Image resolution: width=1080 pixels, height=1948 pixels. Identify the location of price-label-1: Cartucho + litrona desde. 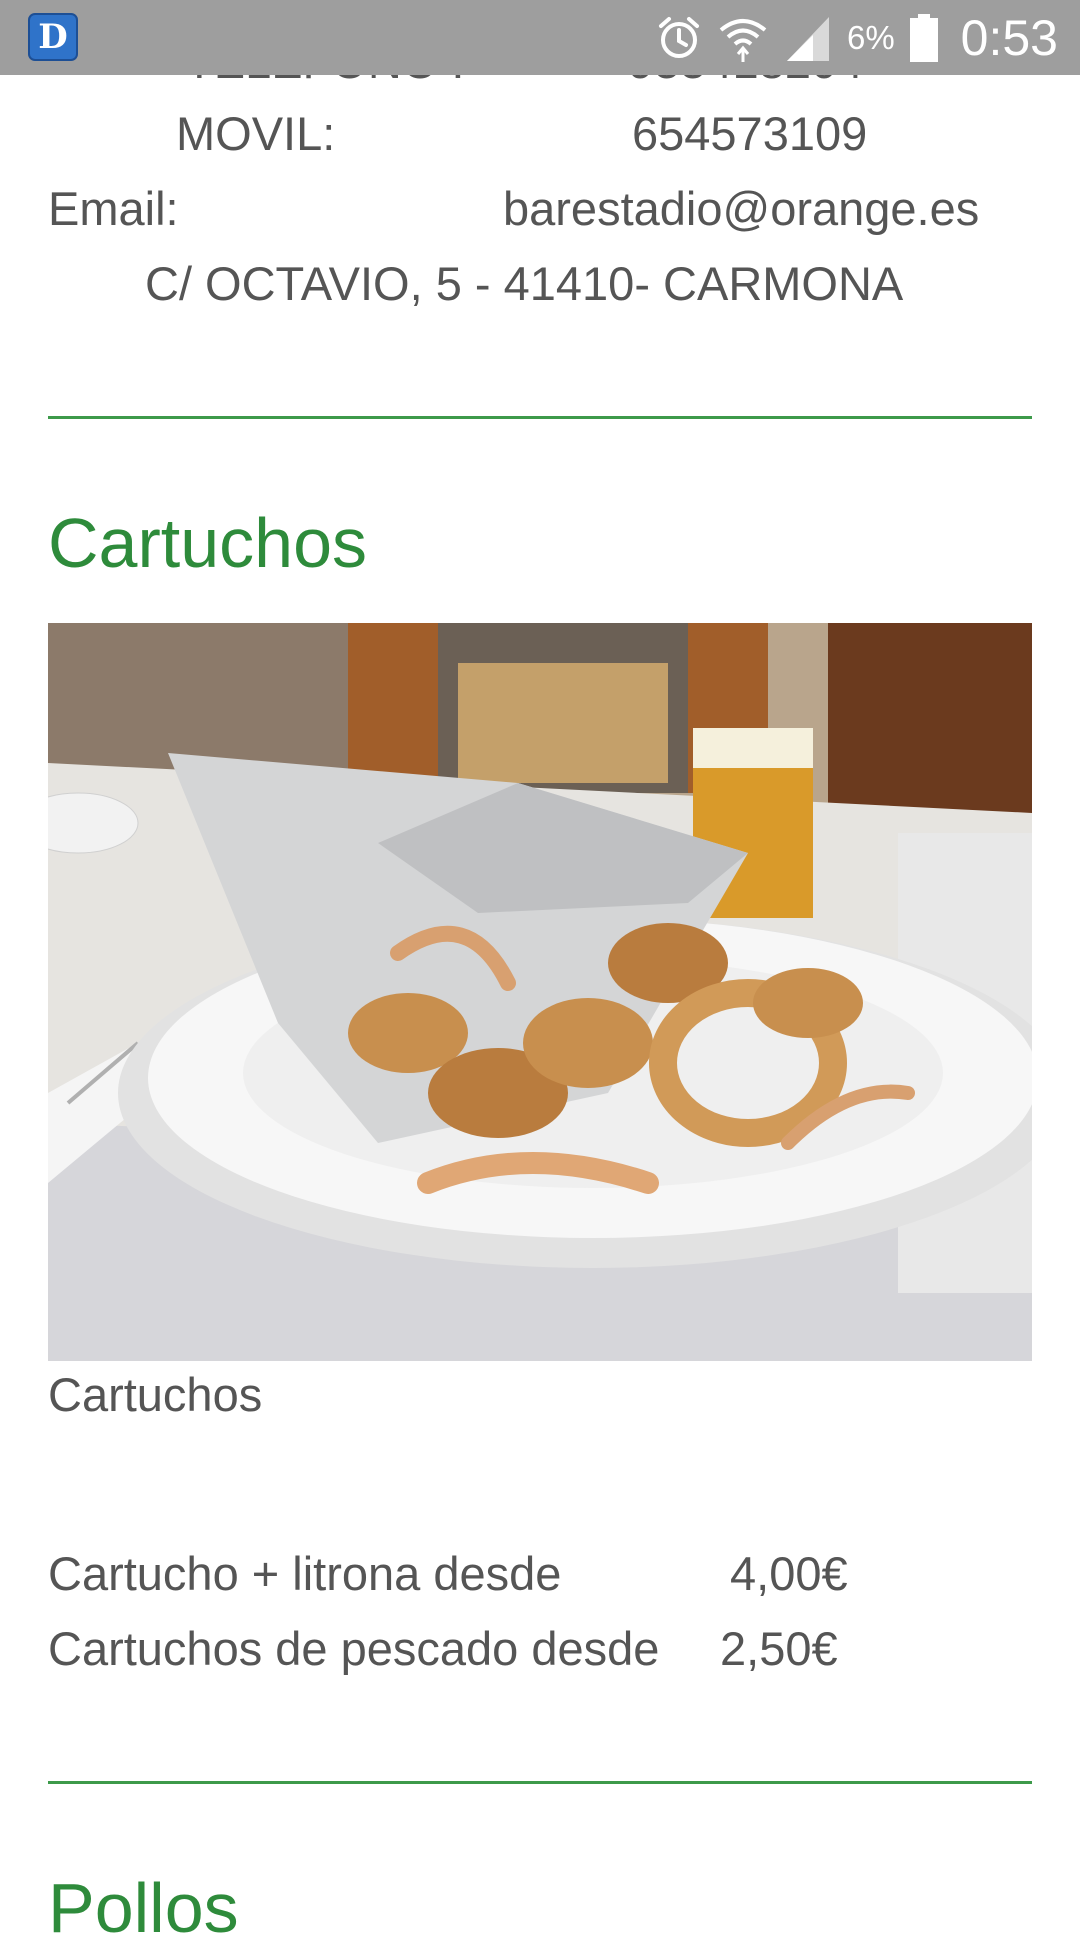
(305, 1573).